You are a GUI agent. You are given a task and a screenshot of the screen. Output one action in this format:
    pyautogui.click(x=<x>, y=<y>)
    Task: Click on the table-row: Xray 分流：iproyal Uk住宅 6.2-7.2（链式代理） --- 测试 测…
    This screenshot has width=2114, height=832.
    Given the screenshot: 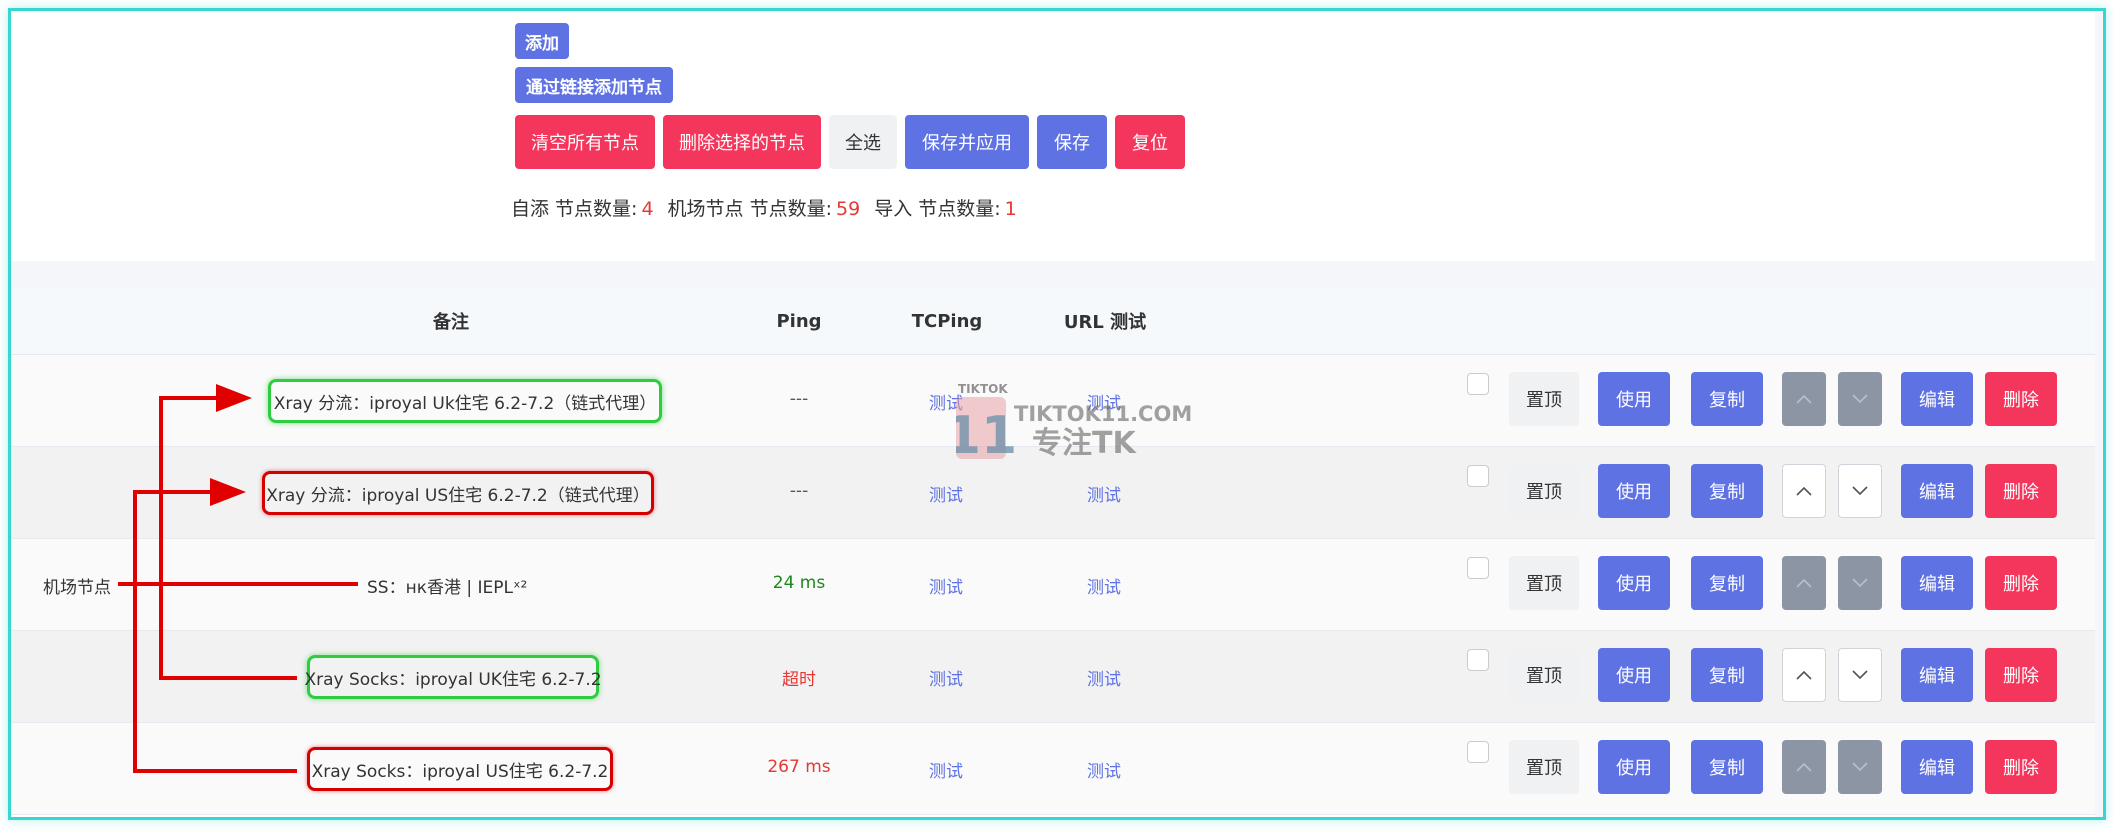 What is the action you would take?
    pyautogui.click(x=1053, y=401)
    